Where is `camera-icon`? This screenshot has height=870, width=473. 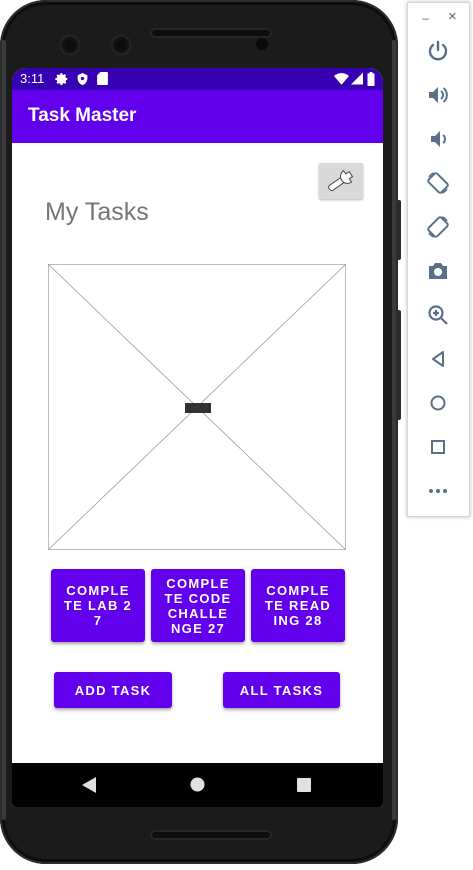
camera-icon is located at coordinates (438, 271).